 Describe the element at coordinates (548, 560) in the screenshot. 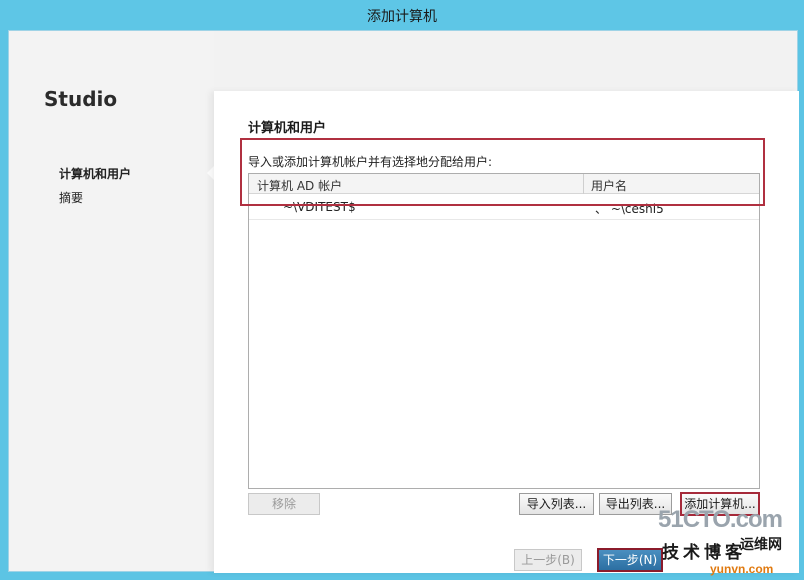

I see `back-button: 上一步(B)` at that location.